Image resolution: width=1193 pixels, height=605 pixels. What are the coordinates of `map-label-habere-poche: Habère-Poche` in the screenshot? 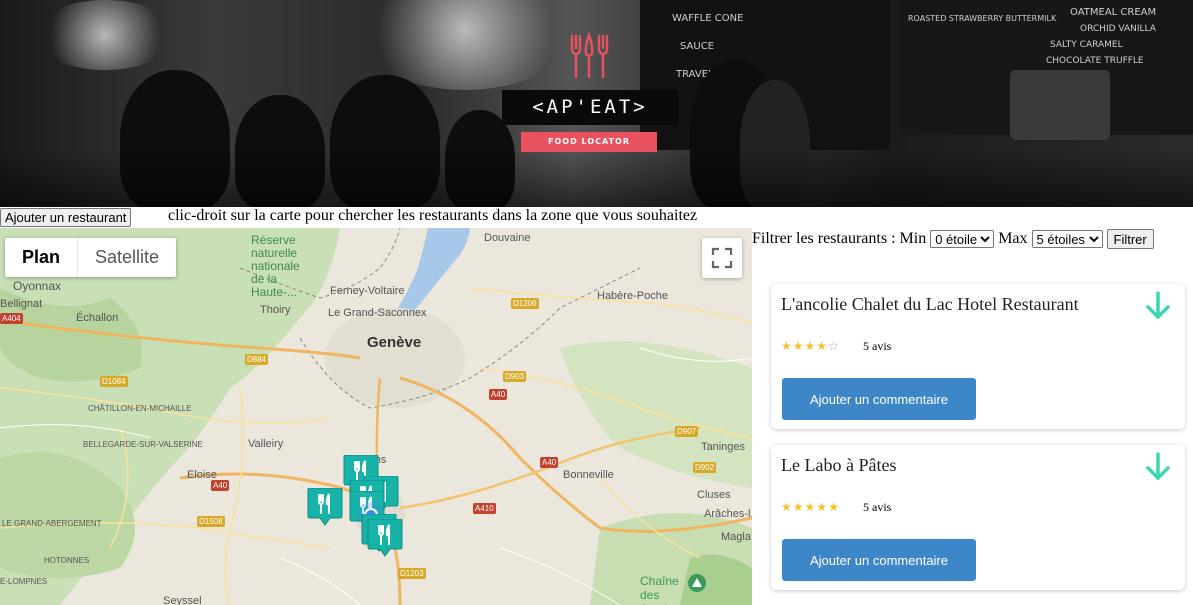 It's located at (632, 296).